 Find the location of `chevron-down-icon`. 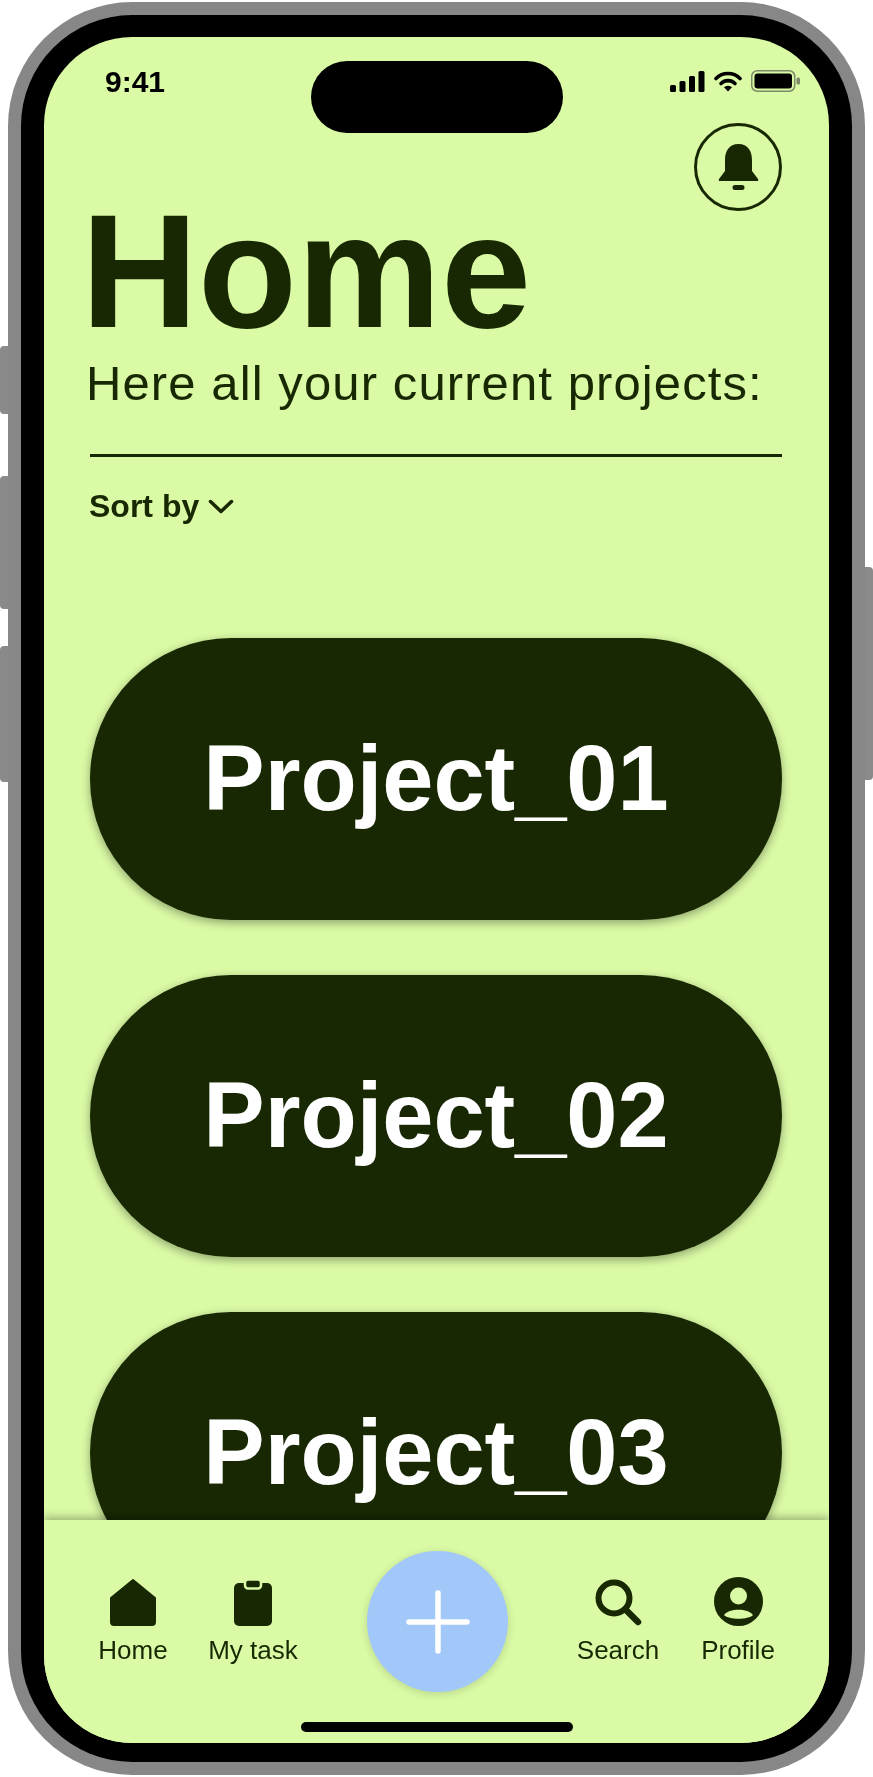

chevron-down-icon is located at coordinates (221, 507).